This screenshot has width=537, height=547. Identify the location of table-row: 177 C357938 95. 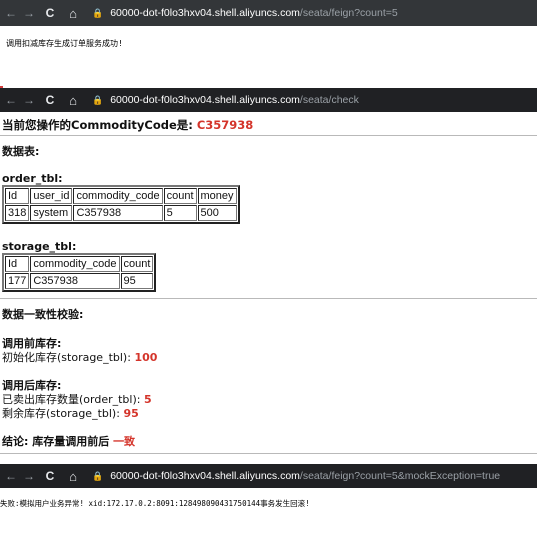
(79, 281).